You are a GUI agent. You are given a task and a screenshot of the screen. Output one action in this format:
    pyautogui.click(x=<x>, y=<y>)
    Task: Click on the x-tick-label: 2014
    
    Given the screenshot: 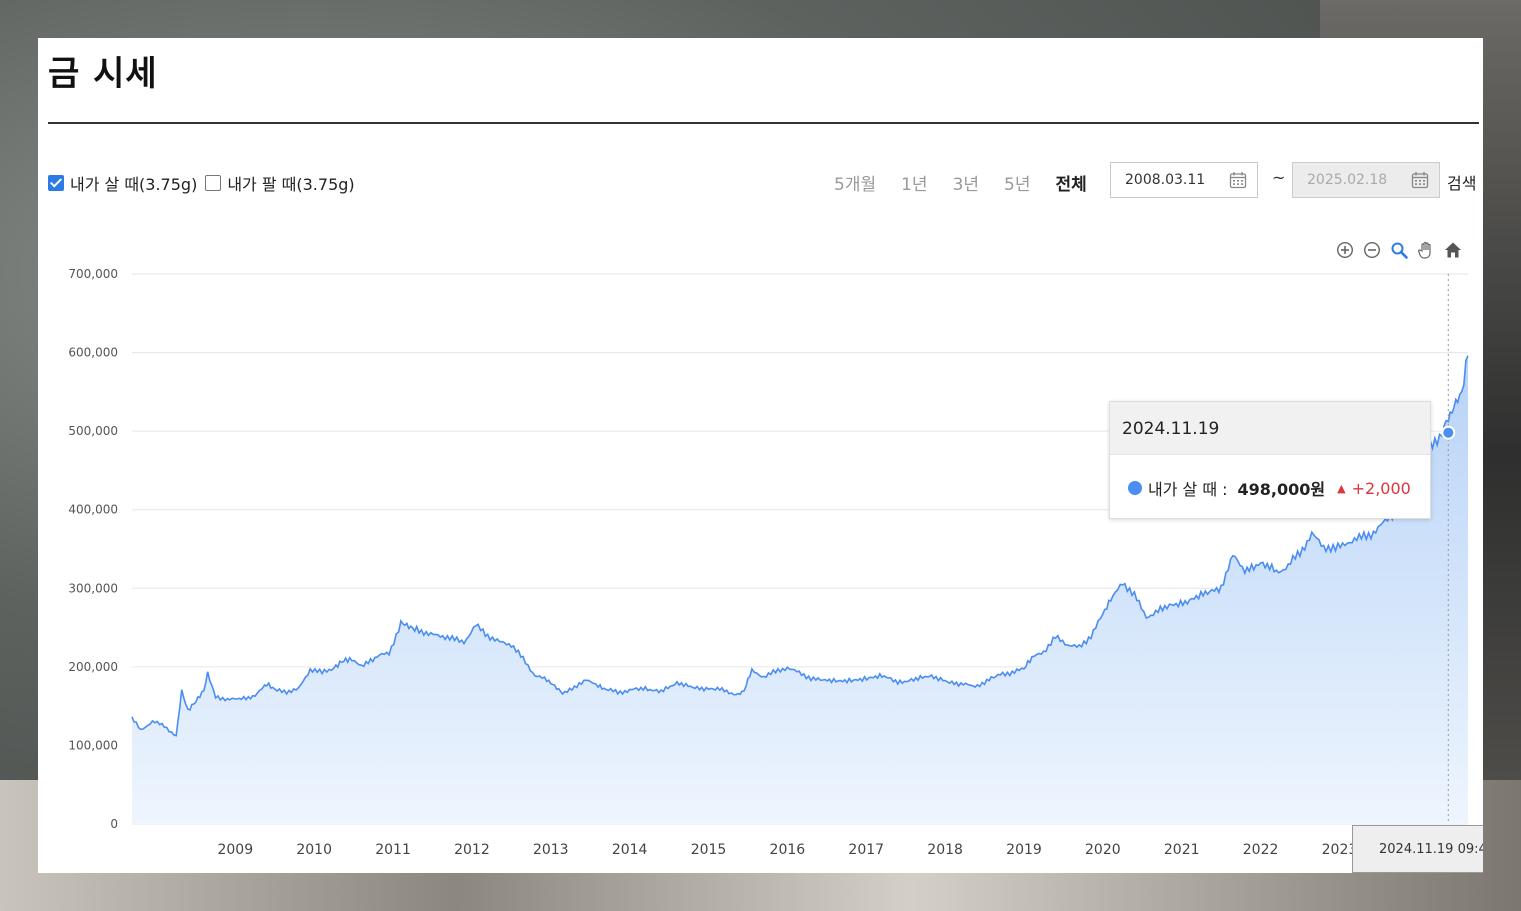 What is the action you would take?
    pyautogui.click(x=630, y=850)
    